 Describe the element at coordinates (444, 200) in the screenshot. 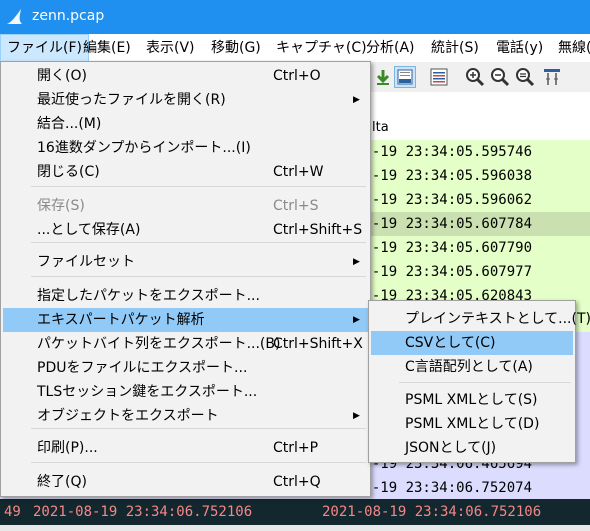

I see `packet-time: 08-19 23:34:05.596062` at that location.